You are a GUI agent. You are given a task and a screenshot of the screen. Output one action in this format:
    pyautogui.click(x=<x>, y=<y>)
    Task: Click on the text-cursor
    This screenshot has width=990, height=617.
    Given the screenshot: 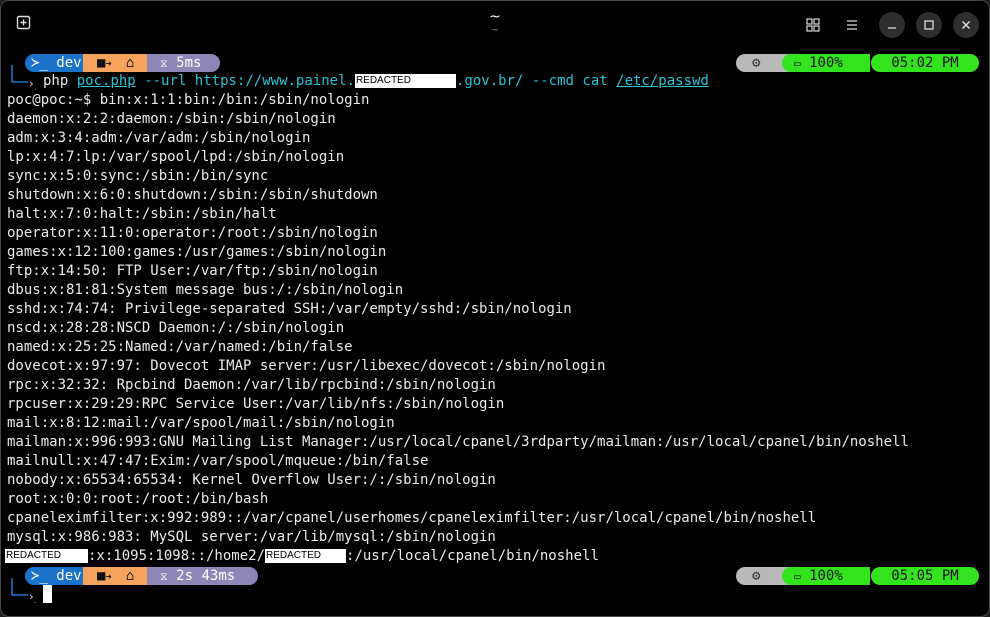 What is the action you would take?
    pyautogui.click(x=47, y=594)
    